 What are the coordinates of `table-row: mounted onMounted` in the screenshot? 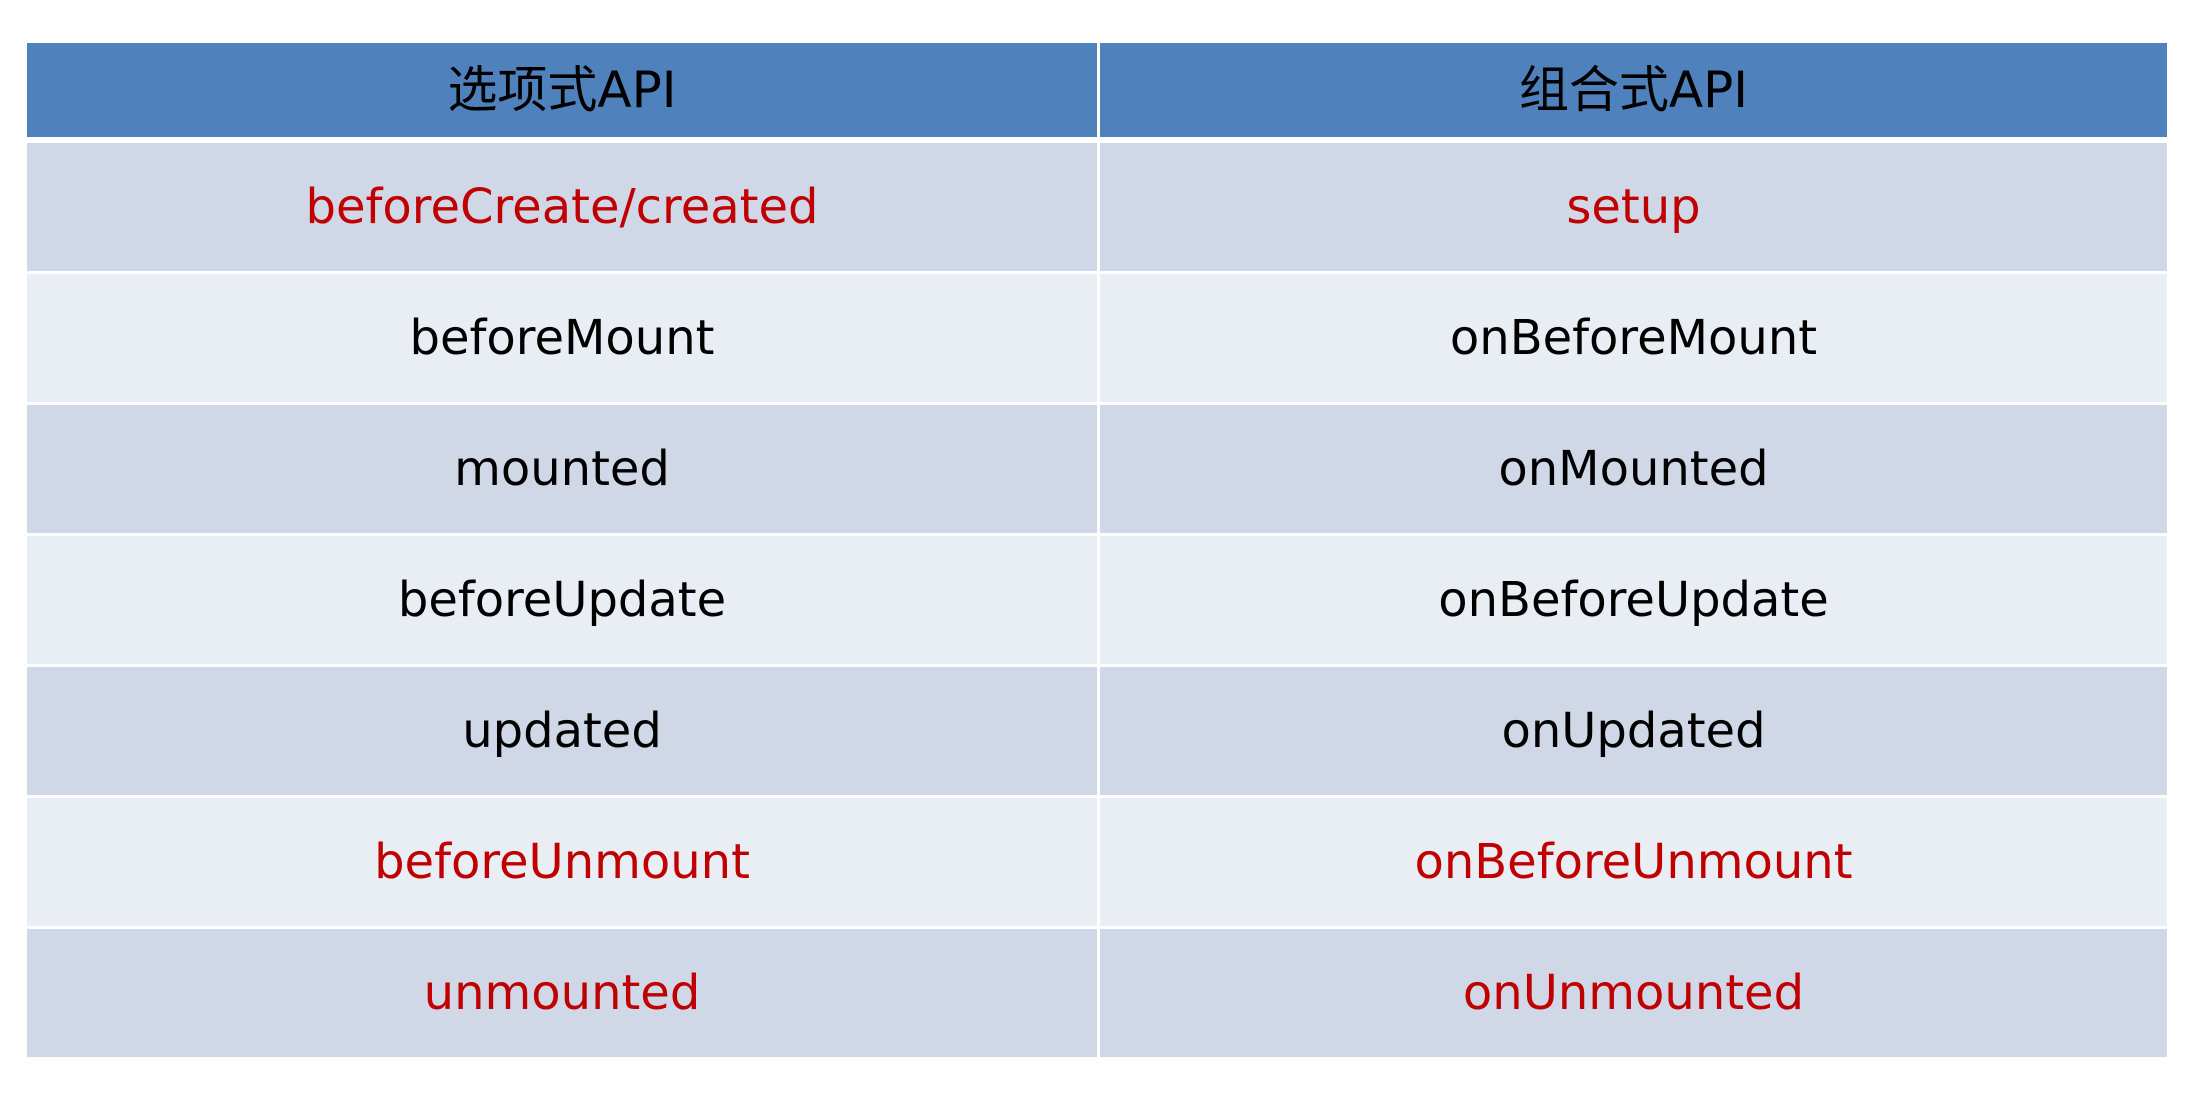 It's located at (1097, 470).